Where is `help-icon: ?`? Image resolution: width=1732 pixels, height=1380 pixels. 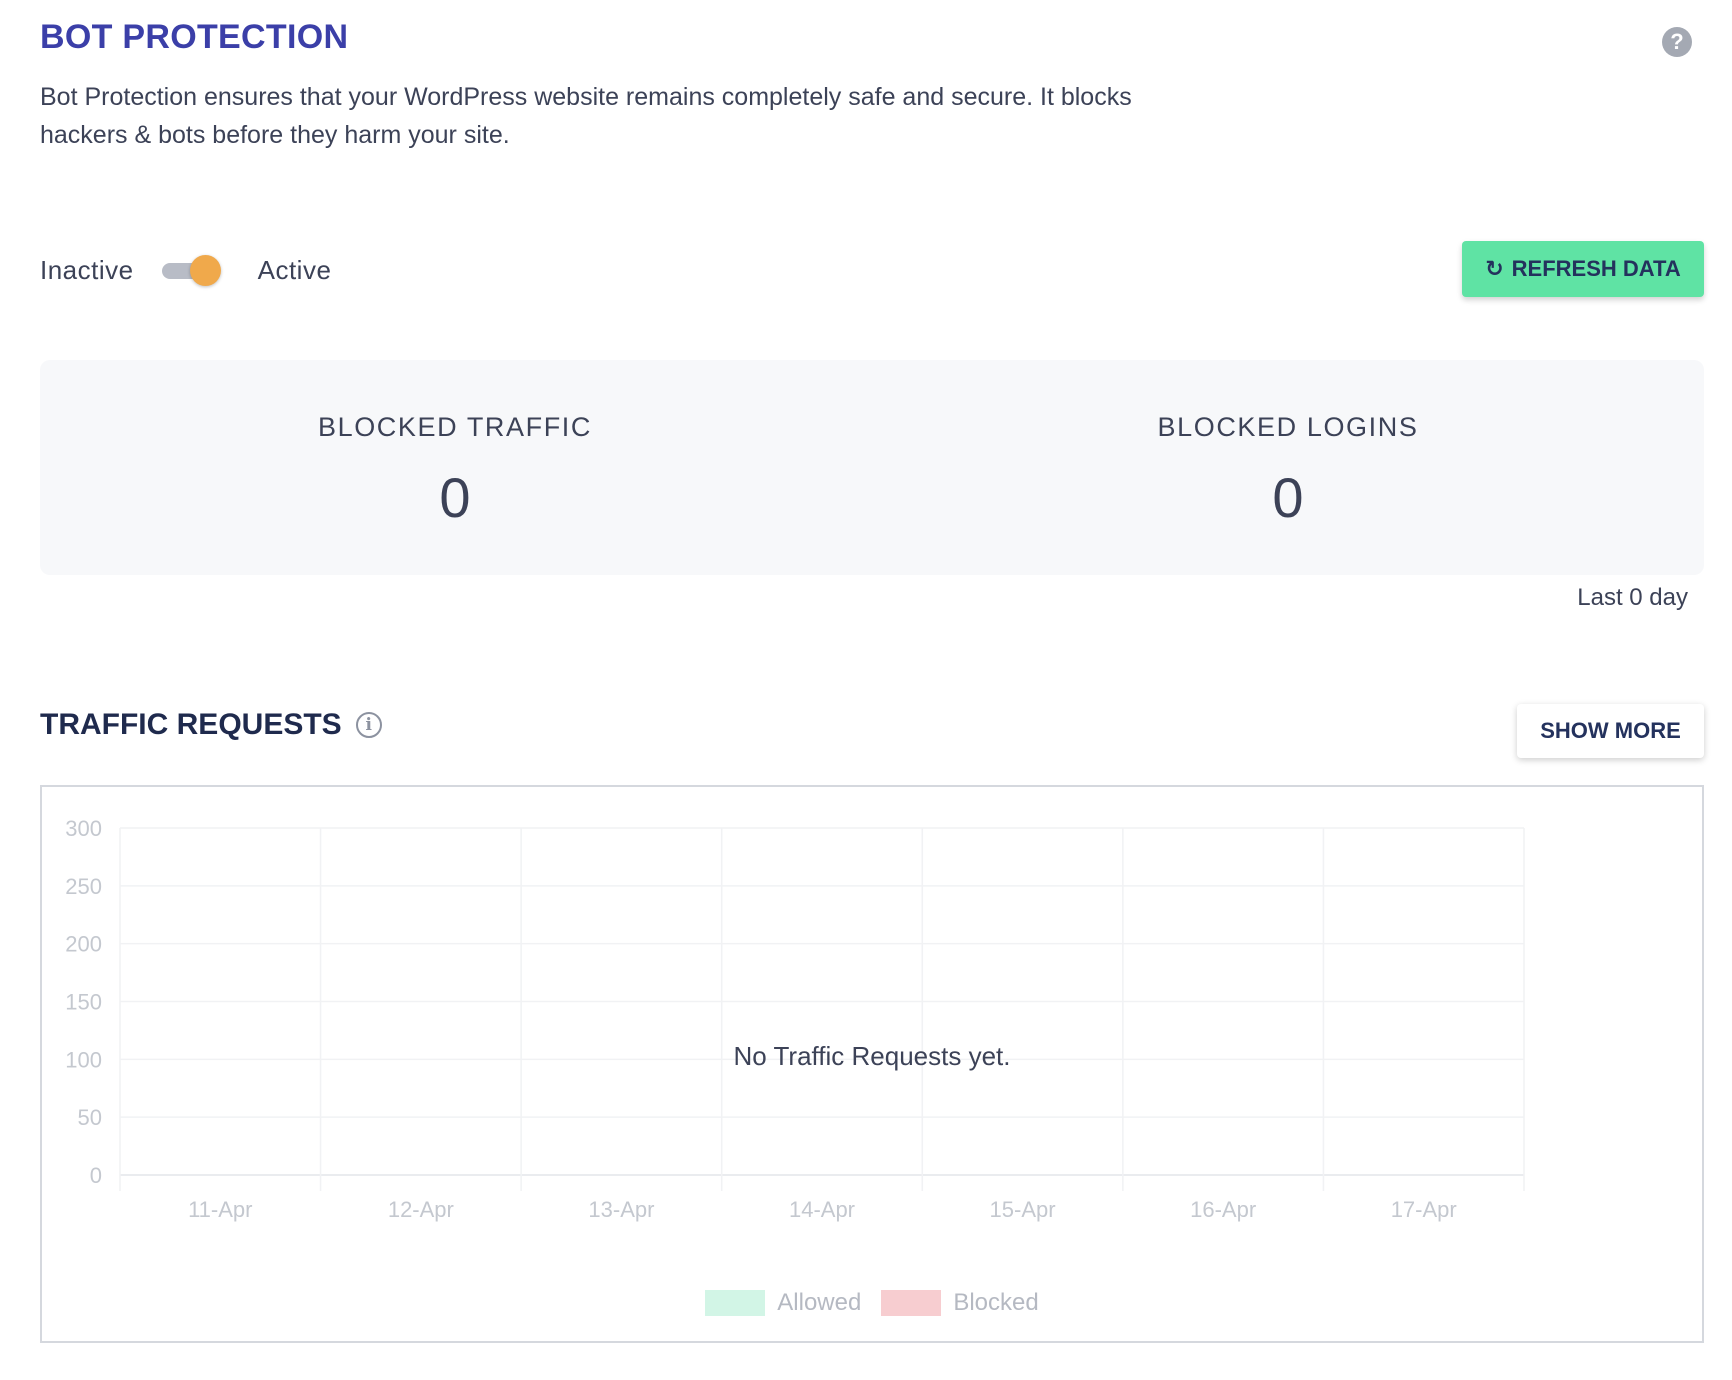 help-icon: ? is located at coordinates (1677, 42).